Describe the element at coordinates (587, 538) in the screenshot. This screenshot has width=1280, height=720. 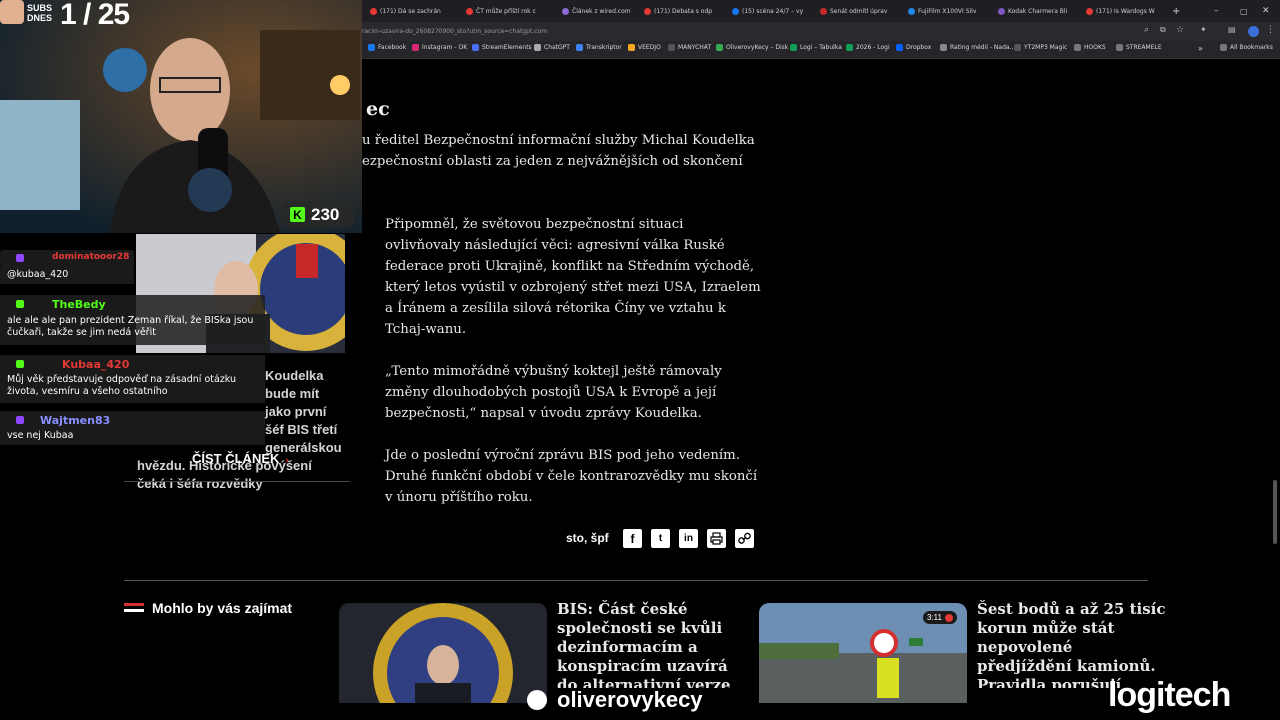
I see `article-author: sto, špf` at that location.